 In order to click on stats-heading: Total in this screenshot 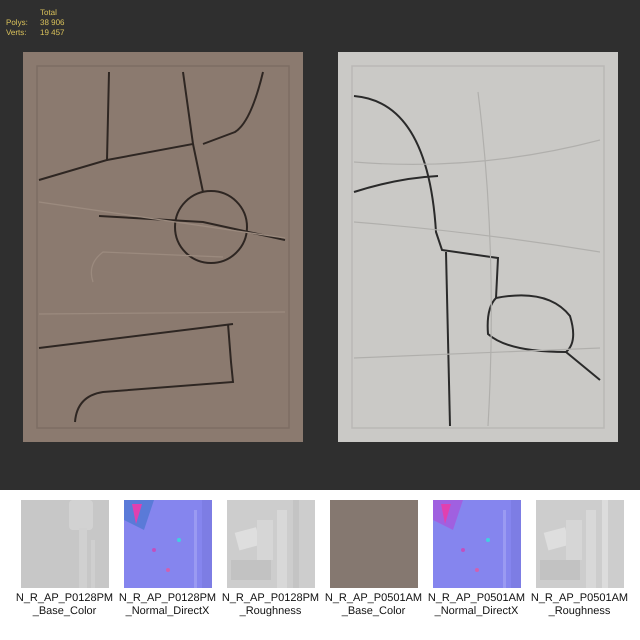, I will do `click(49, 13)`.